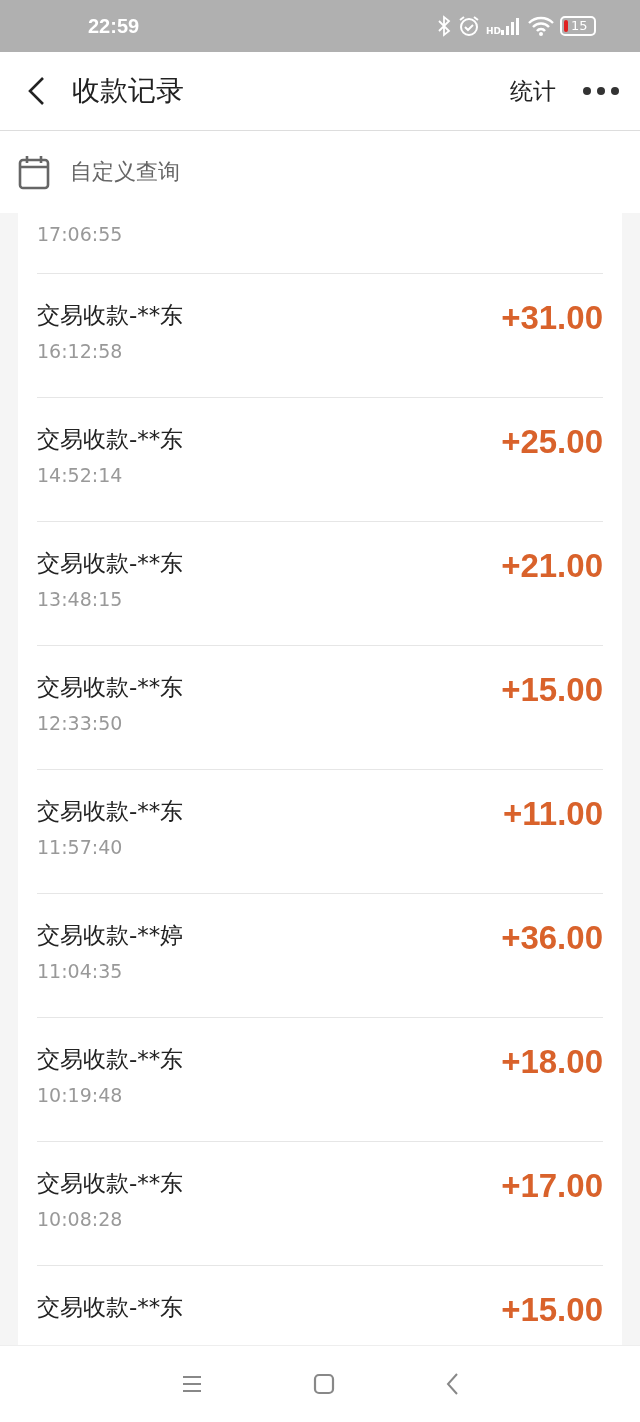 The height and width of the screenshot is (1422, 640). Describe the element at coordinates (579, 26) in the screenshot. I see `battery-level: 15` at that location.